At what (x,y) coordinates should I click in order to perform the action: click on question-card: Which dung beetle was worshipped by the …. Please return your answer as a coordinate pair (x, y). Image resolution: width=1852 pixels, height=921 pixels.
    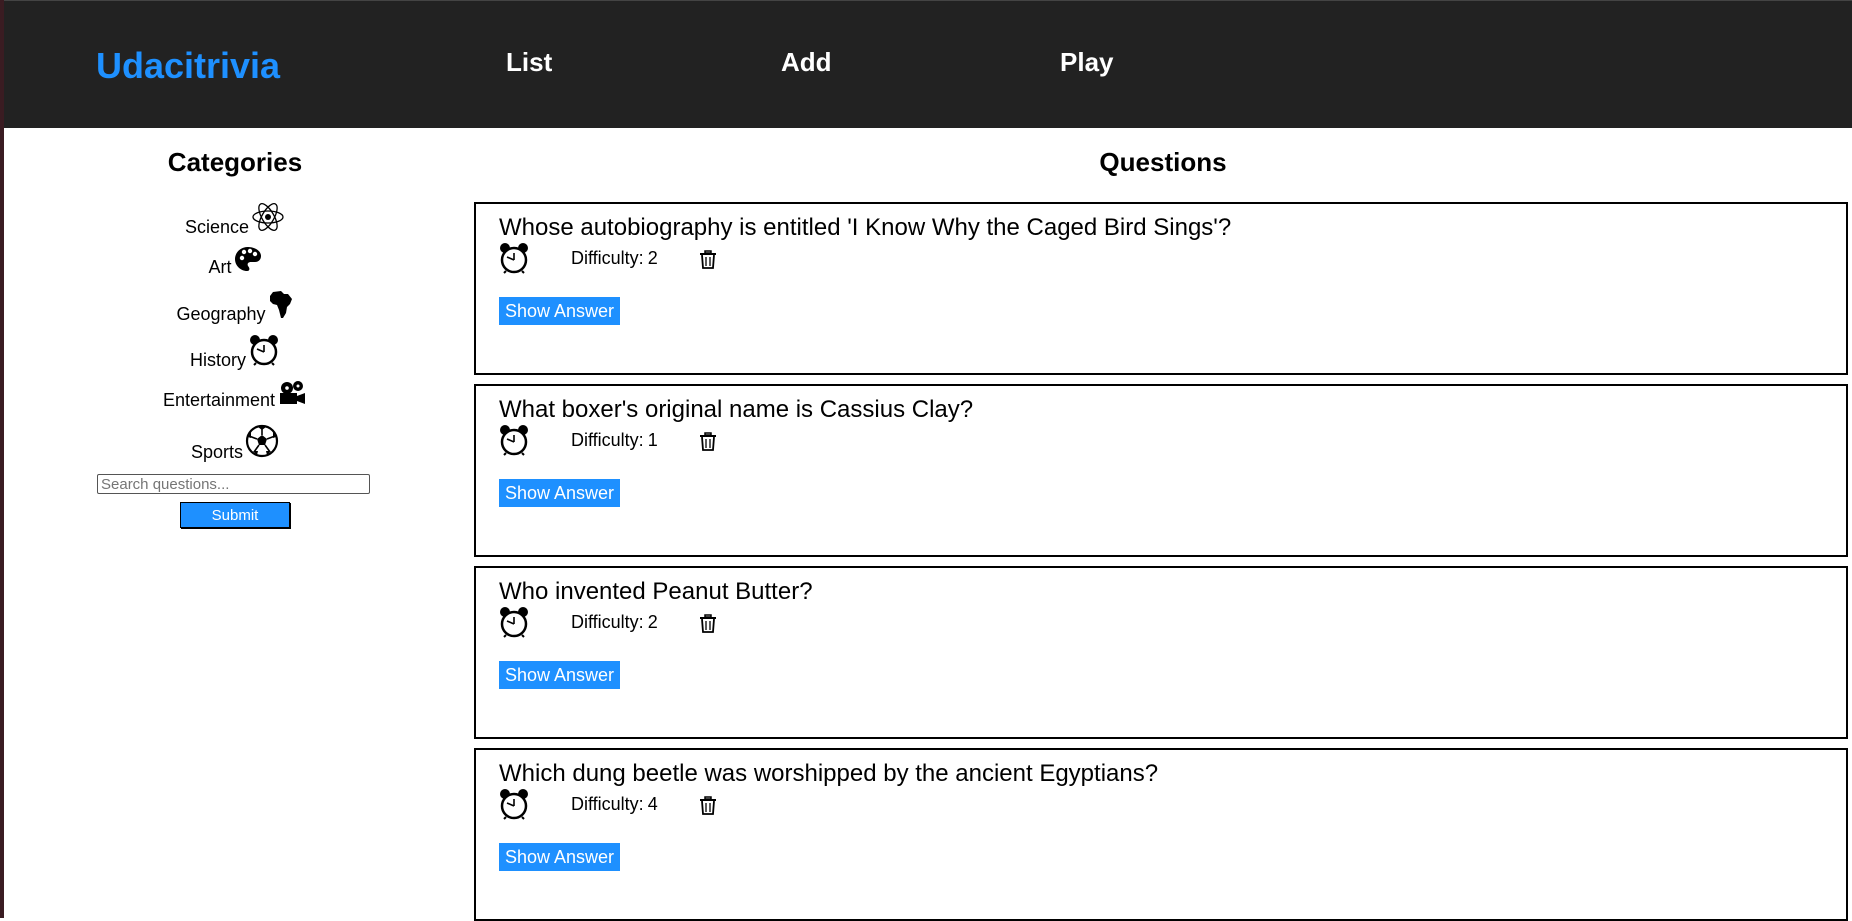
    Looking at the image, I should click on (1161, 834).